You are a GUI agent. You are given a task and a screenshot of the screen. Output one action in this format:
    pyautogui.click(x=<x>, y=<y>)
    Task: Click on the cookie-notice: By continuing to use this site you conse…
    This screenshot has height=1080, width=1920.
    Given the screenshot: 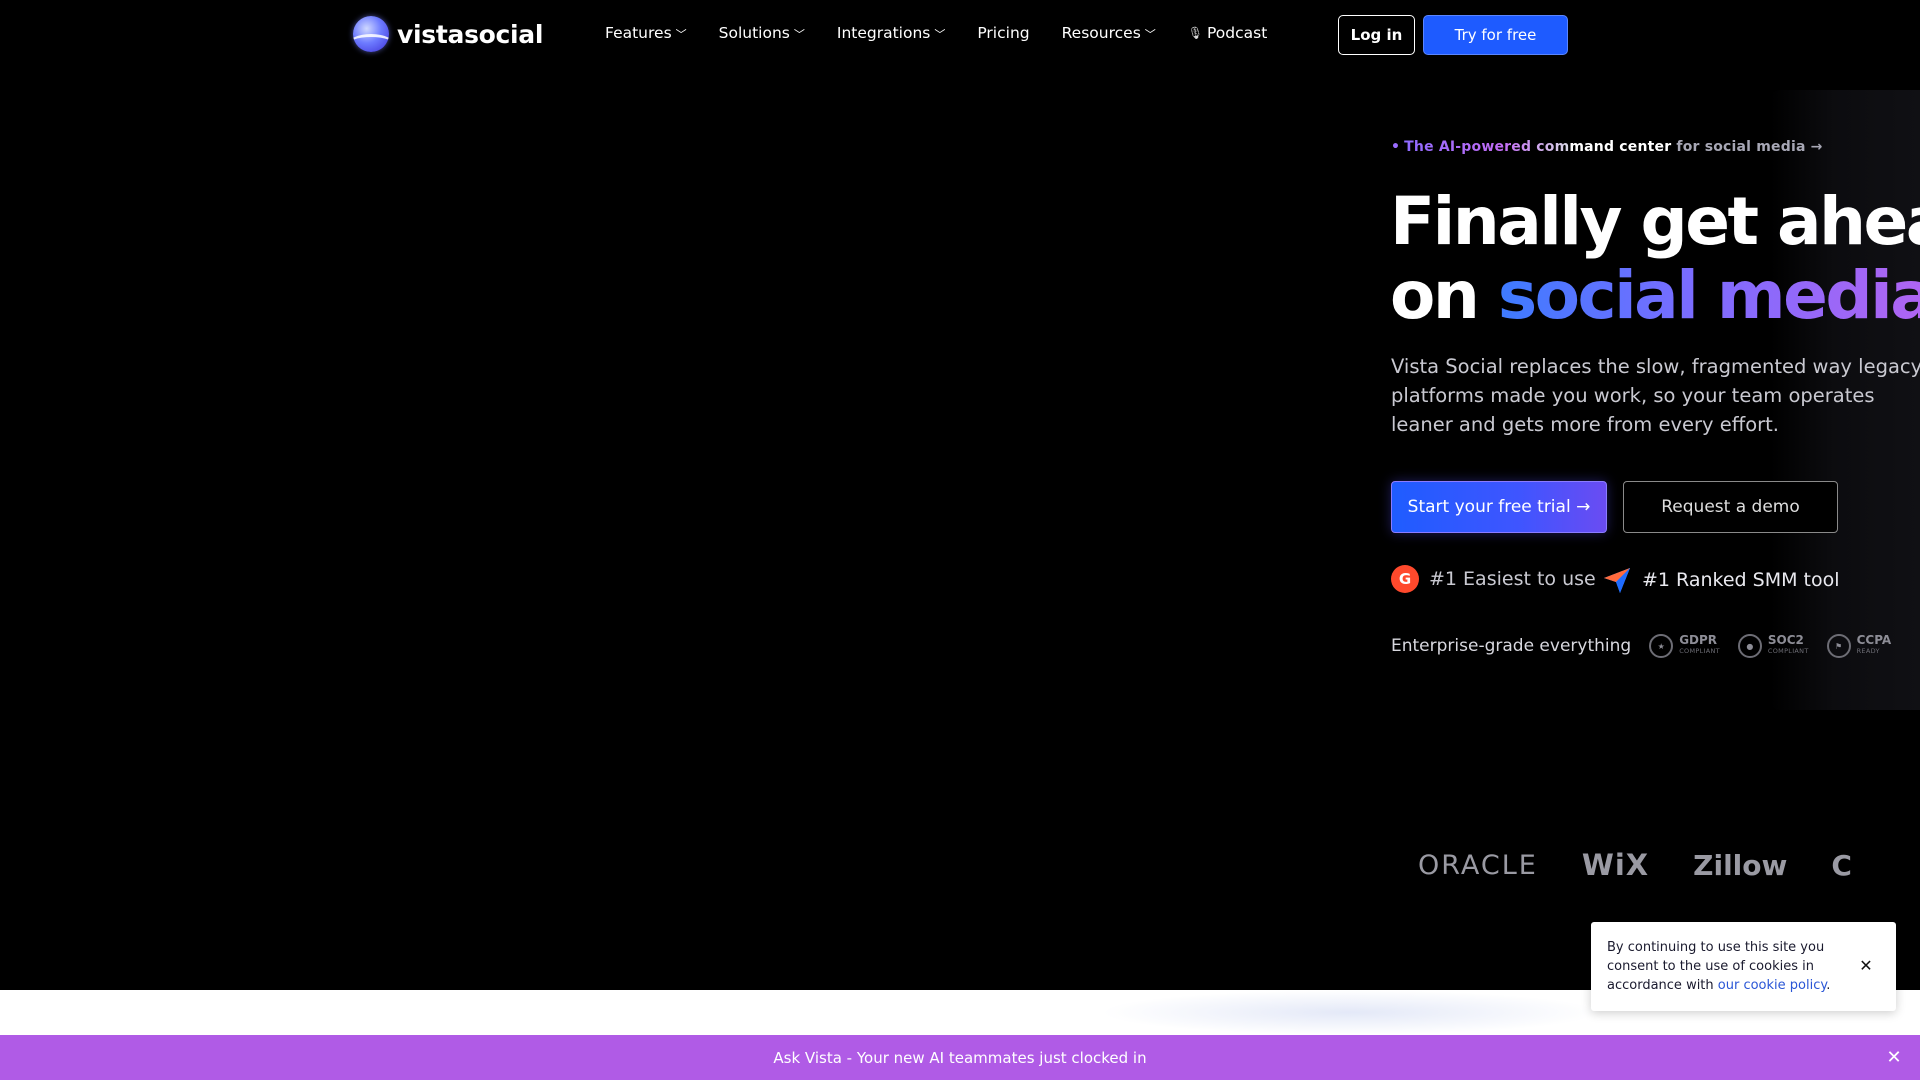 What is the action you would take?
    pyautogui.click(x=1743, y=966)
    